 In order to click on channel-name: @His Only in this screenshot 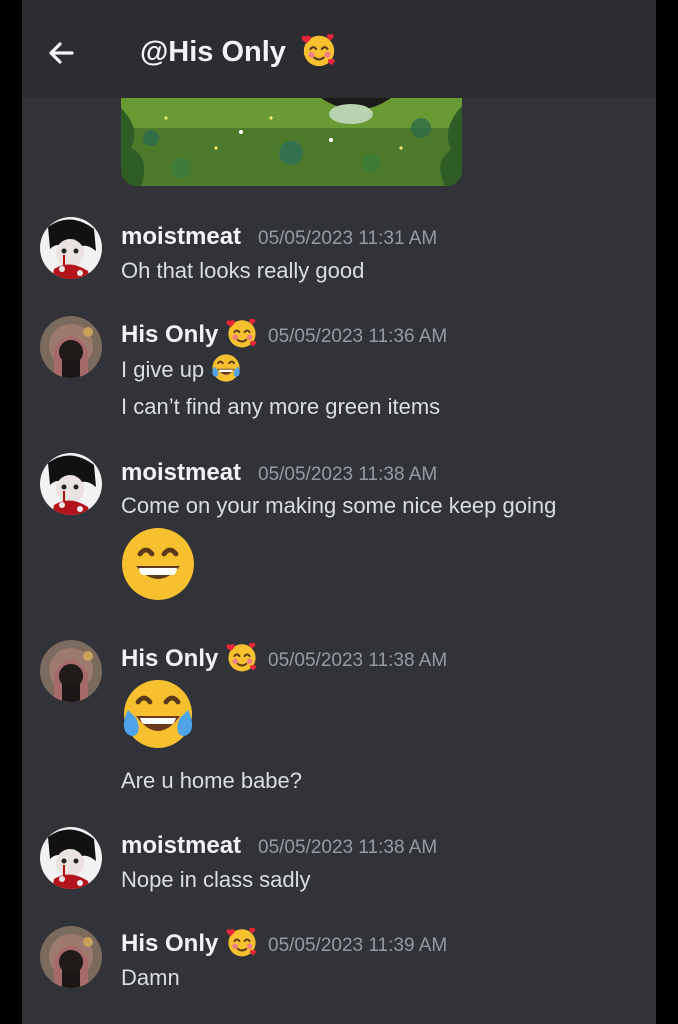, I will do `click(213, 52)`.